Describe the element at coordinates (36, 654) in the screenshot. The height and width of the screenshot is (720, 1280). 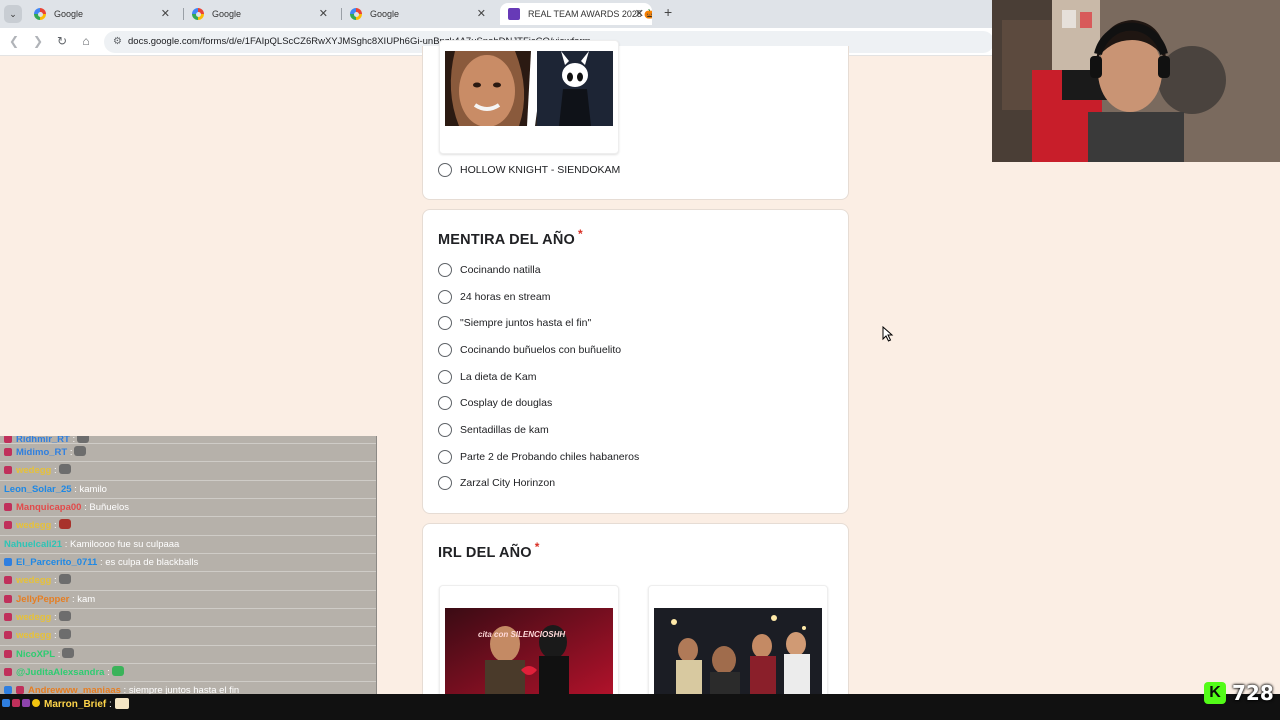
I see `chat-username: NicoXPL` at that location.